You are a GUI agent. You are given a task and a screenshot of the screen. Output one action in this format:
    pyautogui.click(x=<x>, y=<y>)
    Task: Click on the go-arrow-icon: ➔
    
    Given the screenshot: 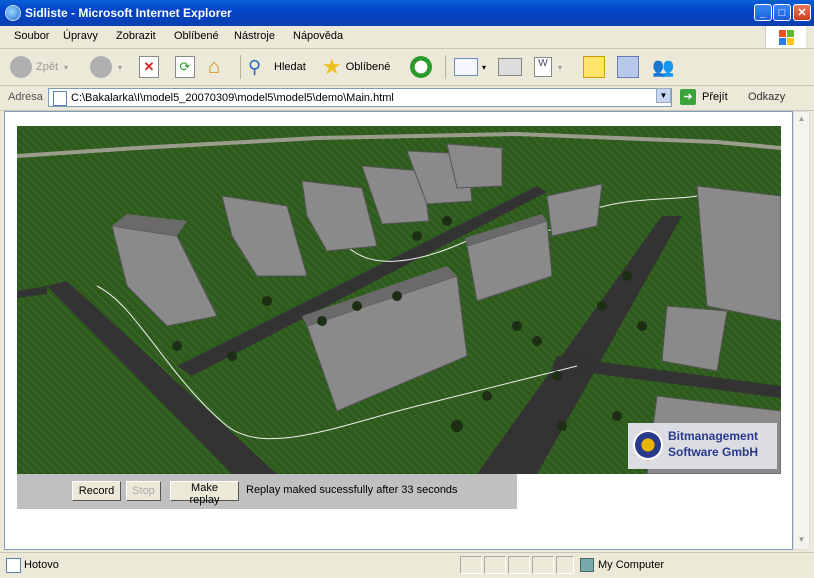 What is the action you would take?
    pyautogui.click(x=688, y=97)
    